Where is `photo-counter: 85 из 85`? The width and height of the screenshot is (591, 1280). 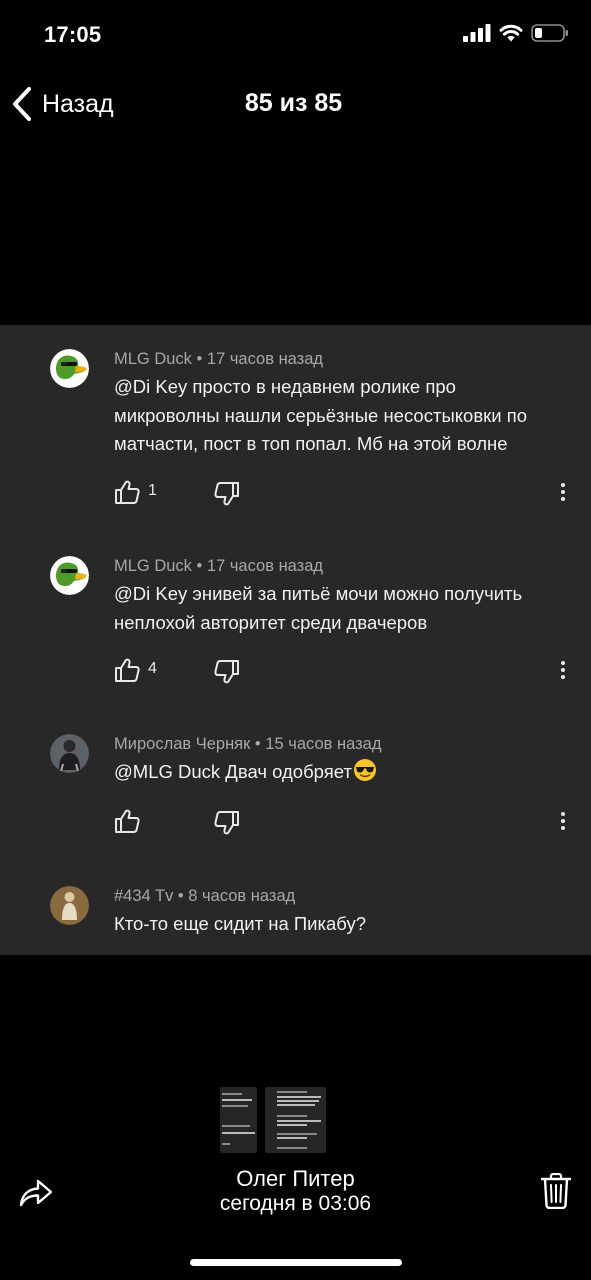
photo-counter: 85 из 85 is located at coordinates (293, 103).